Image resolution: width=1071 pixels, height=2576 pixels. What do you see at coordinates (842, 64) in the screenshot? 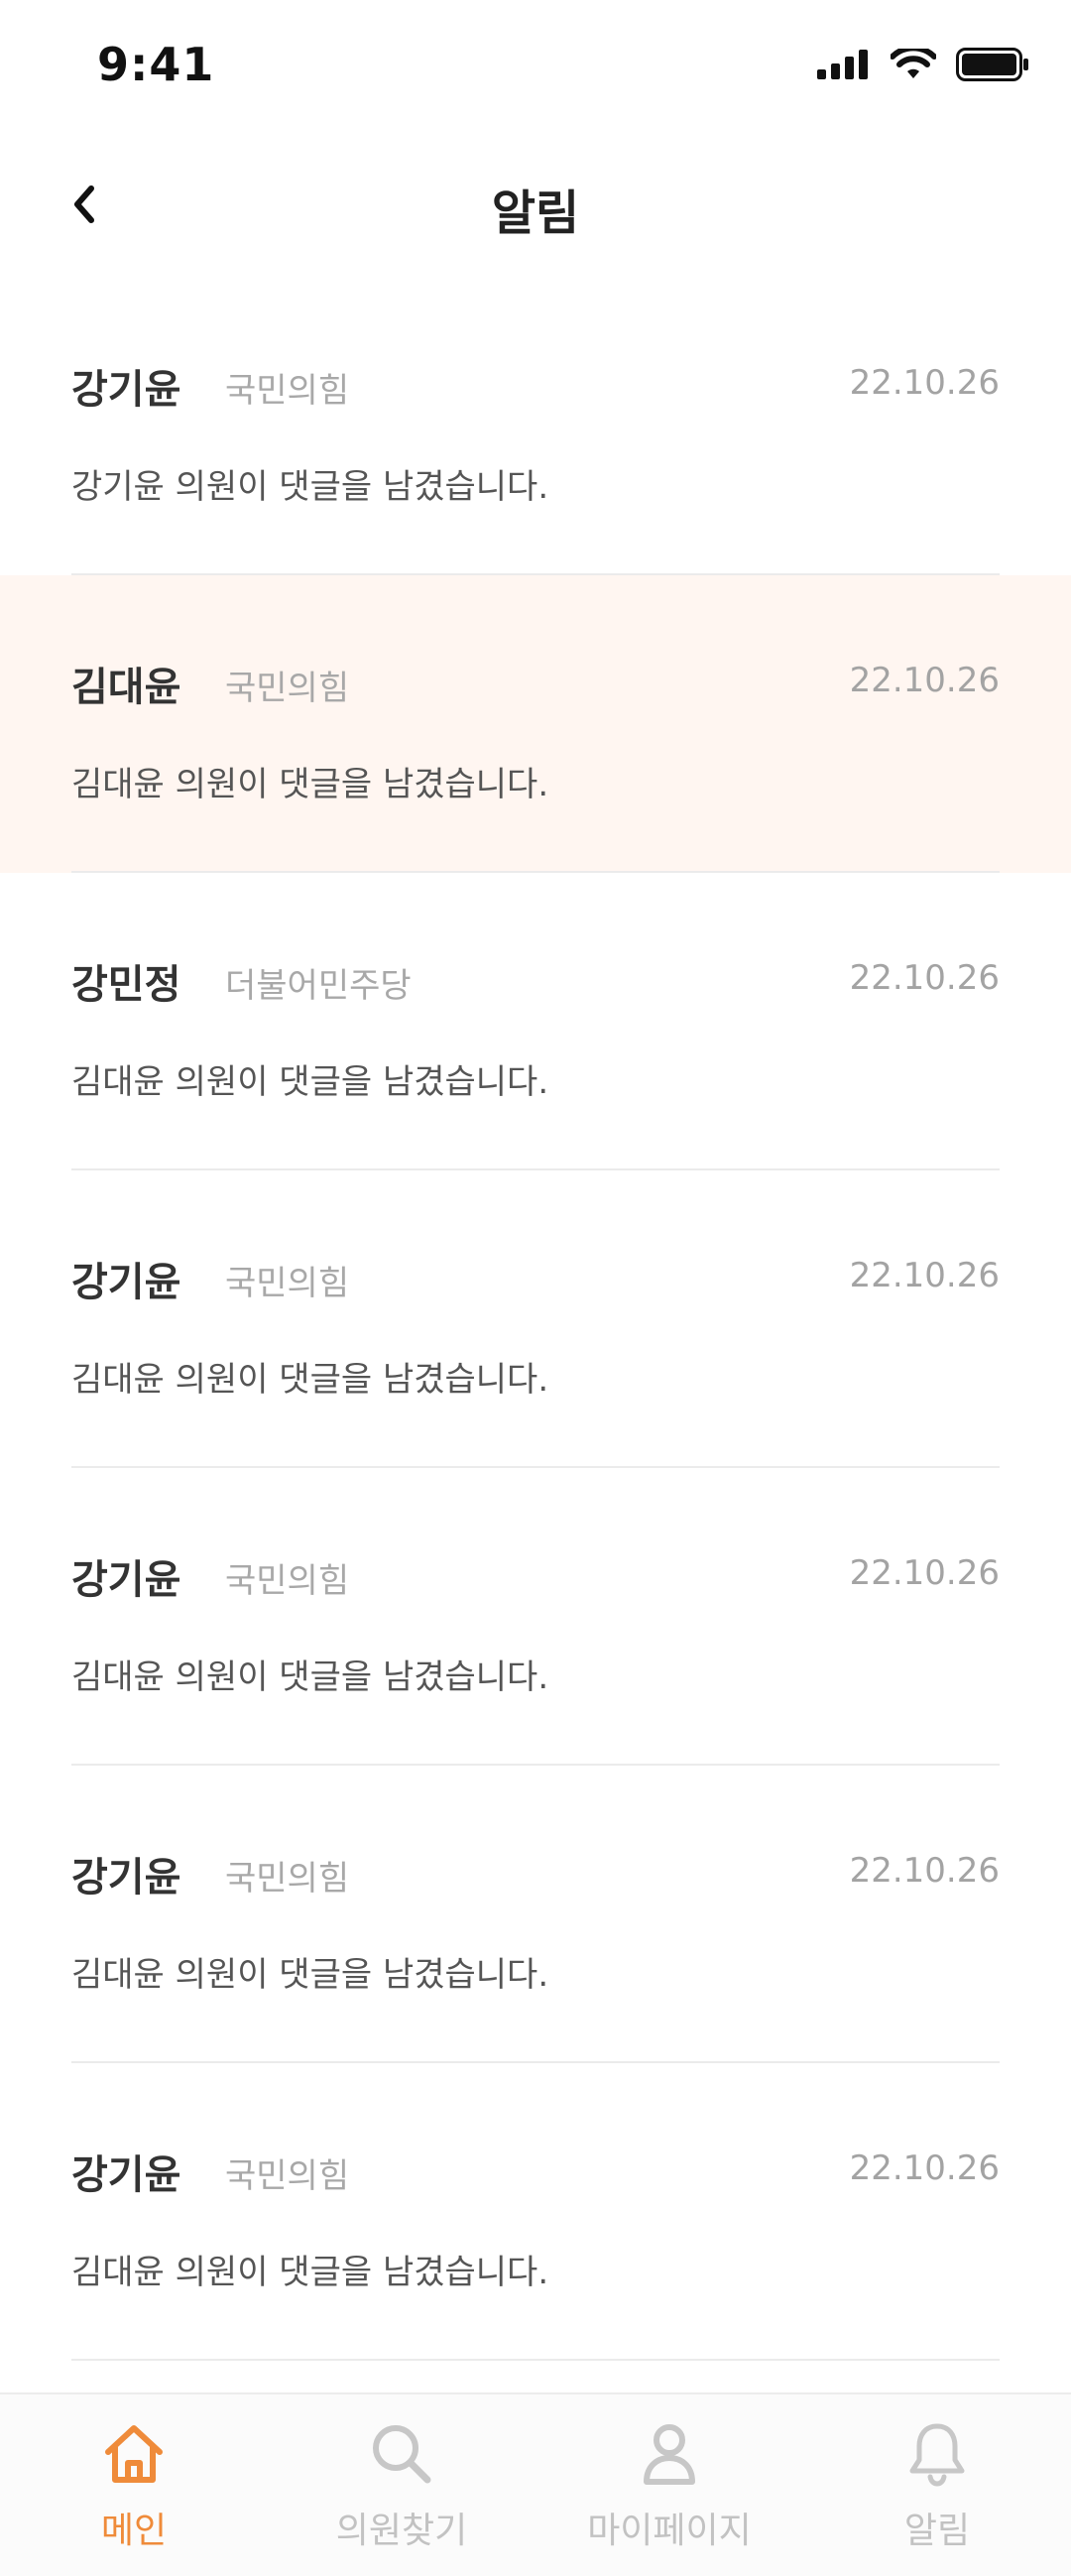
I see `cellular-signal-icon` at bounding box center [842, 64].